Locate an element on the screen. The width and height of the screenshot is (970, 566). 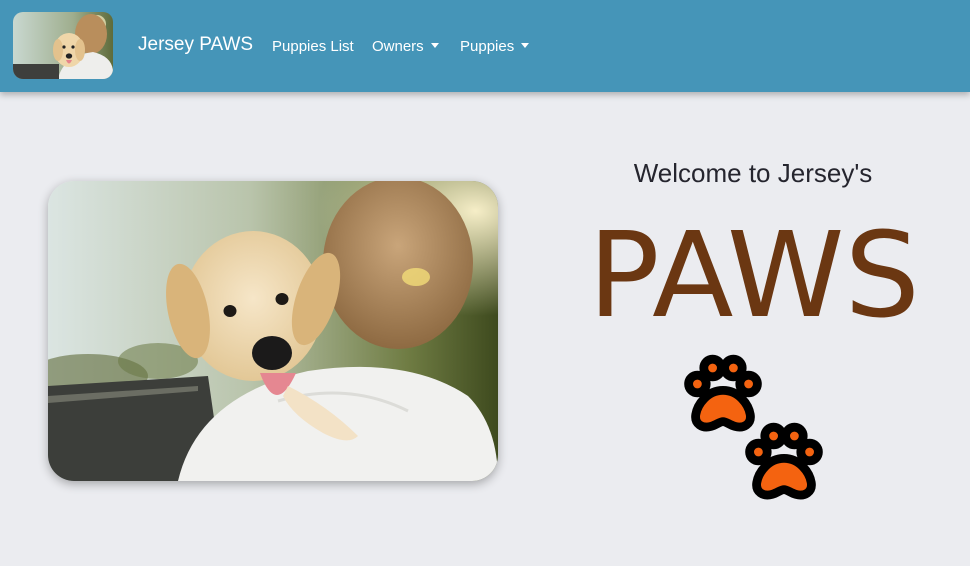
paw-print-icon is located at coordinates (784, 461).